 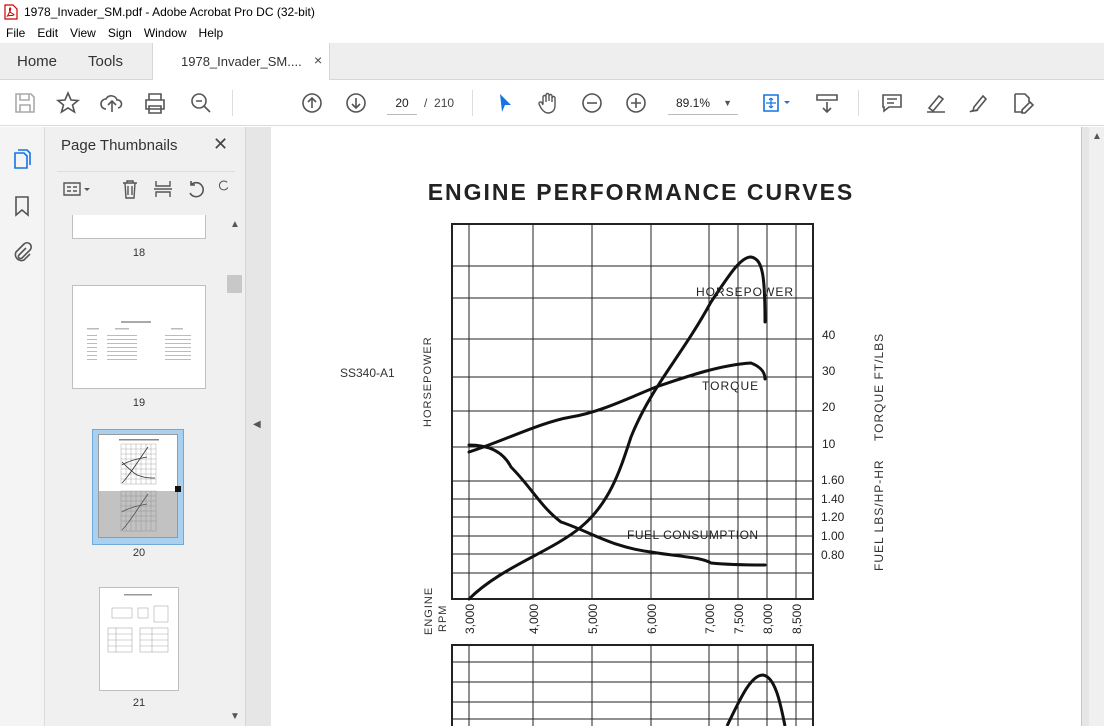 What do you see at coordinates (234, 470) in the screenshot?
I see `thumbnail-scrollbar: ▲ ▼` at bounding box center [234, 470].